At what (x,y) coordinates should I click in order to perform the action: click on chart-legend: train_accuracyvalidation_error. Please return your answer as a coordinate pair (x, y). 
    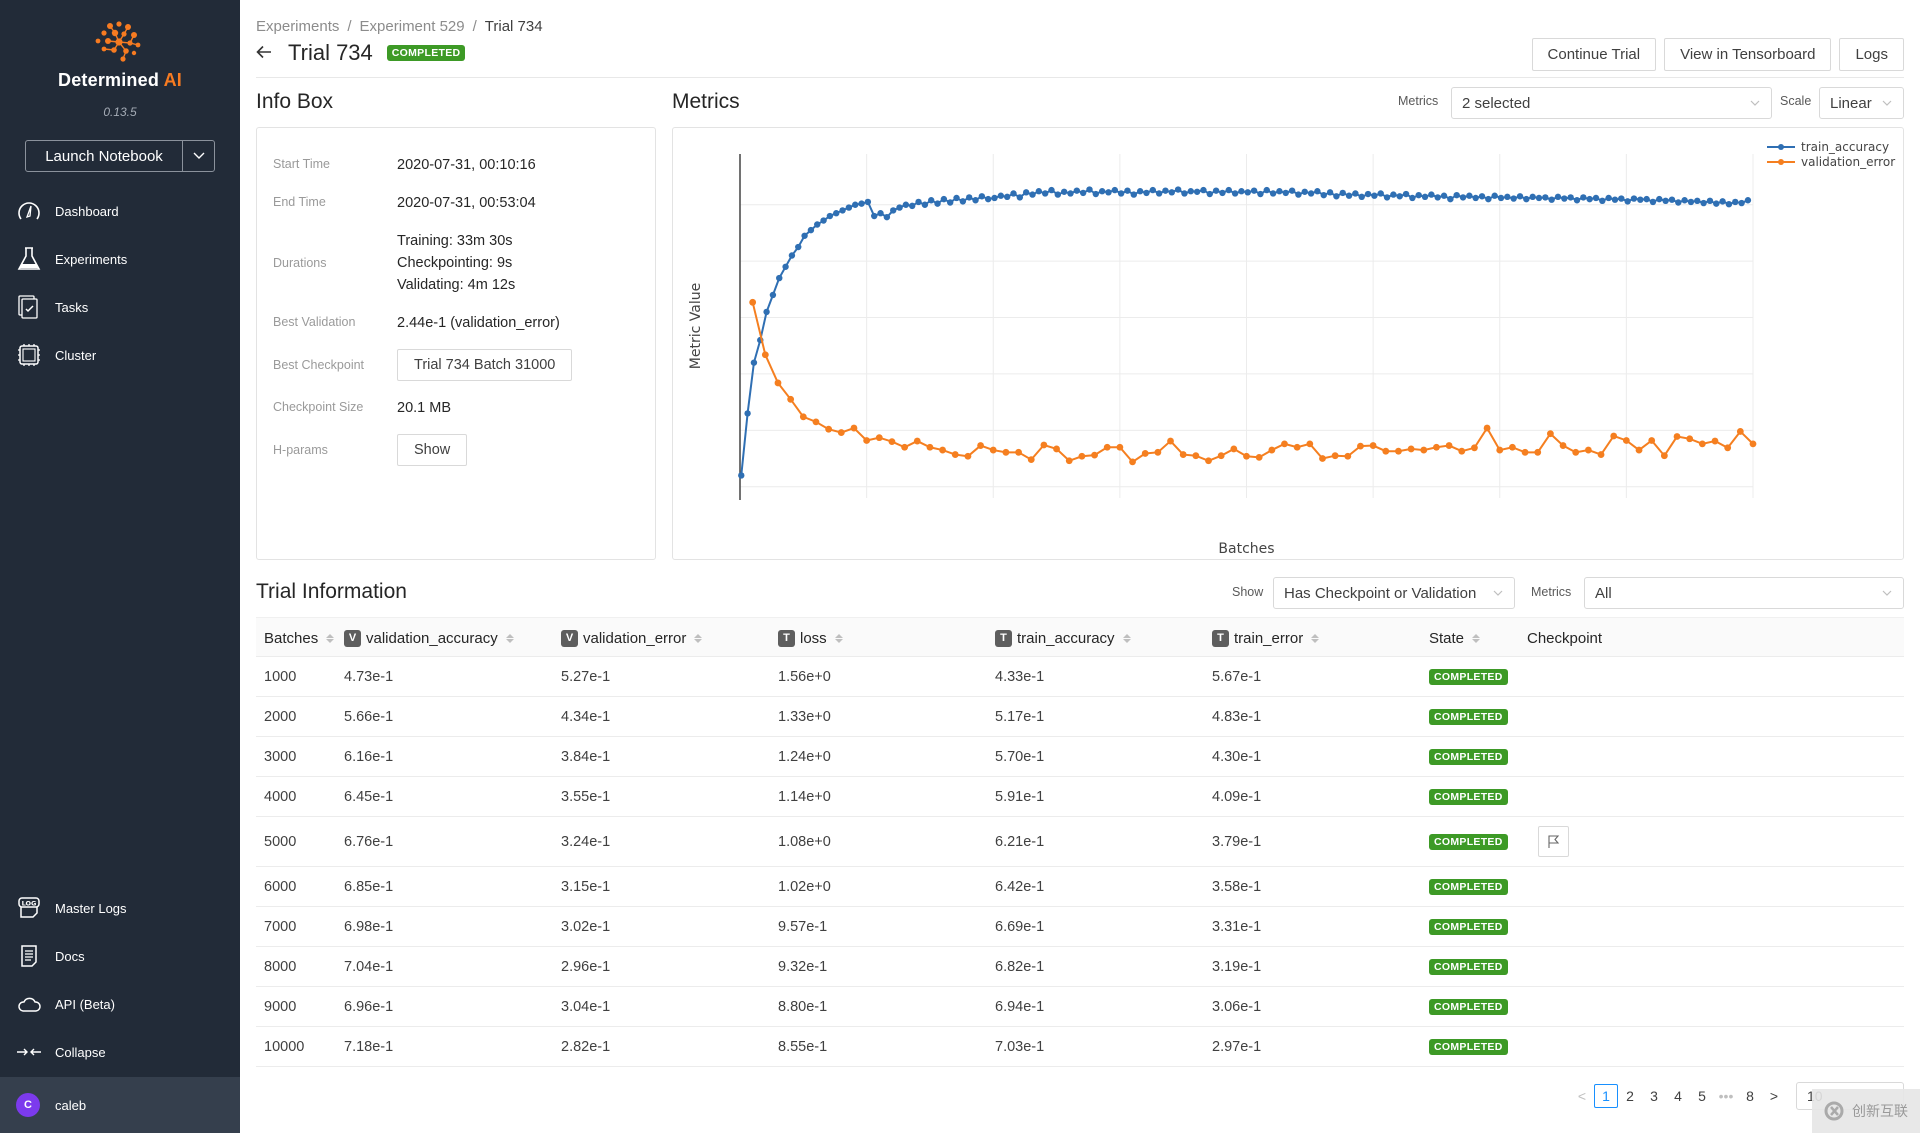
    Looking at the image, I should click on (1831, 154).